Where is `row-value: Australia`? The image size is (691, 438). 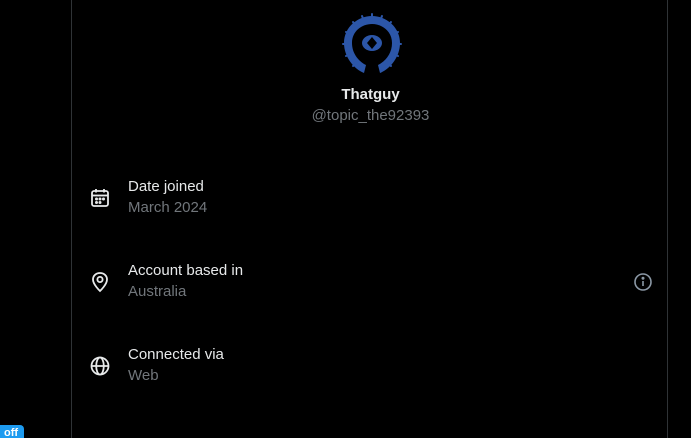
row-value: Australia is located at coordinates (157, 291).